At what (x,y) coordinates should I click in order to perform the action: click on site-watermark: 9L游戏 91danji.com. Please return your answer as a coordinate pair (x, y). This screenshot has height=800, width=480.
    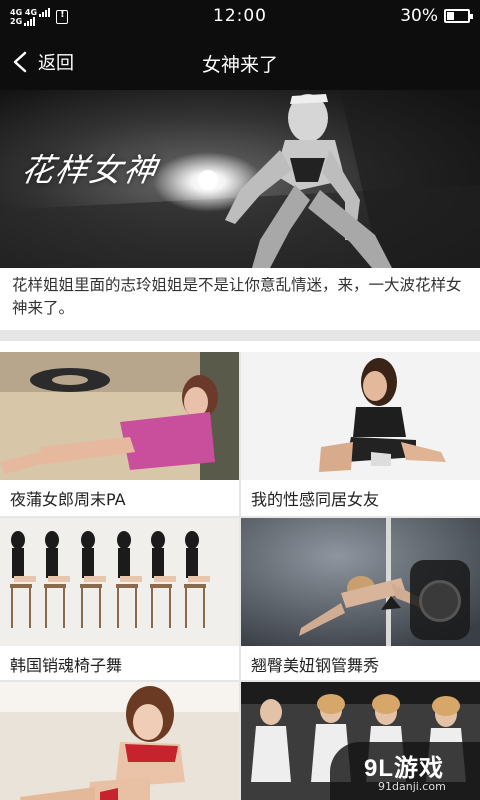
    Looking at the image, I should click on (405, 771).